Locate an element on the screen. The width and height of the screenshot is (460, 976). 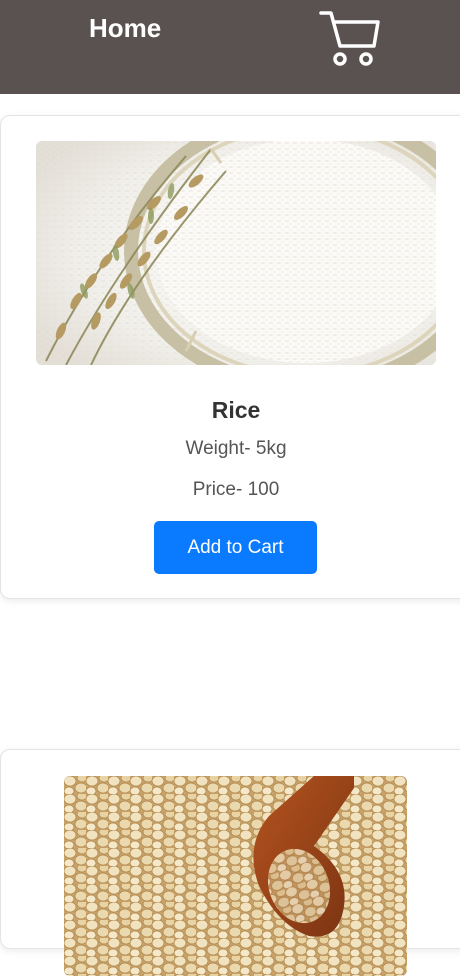
home-link: Home is located at coordinates (125, 28).